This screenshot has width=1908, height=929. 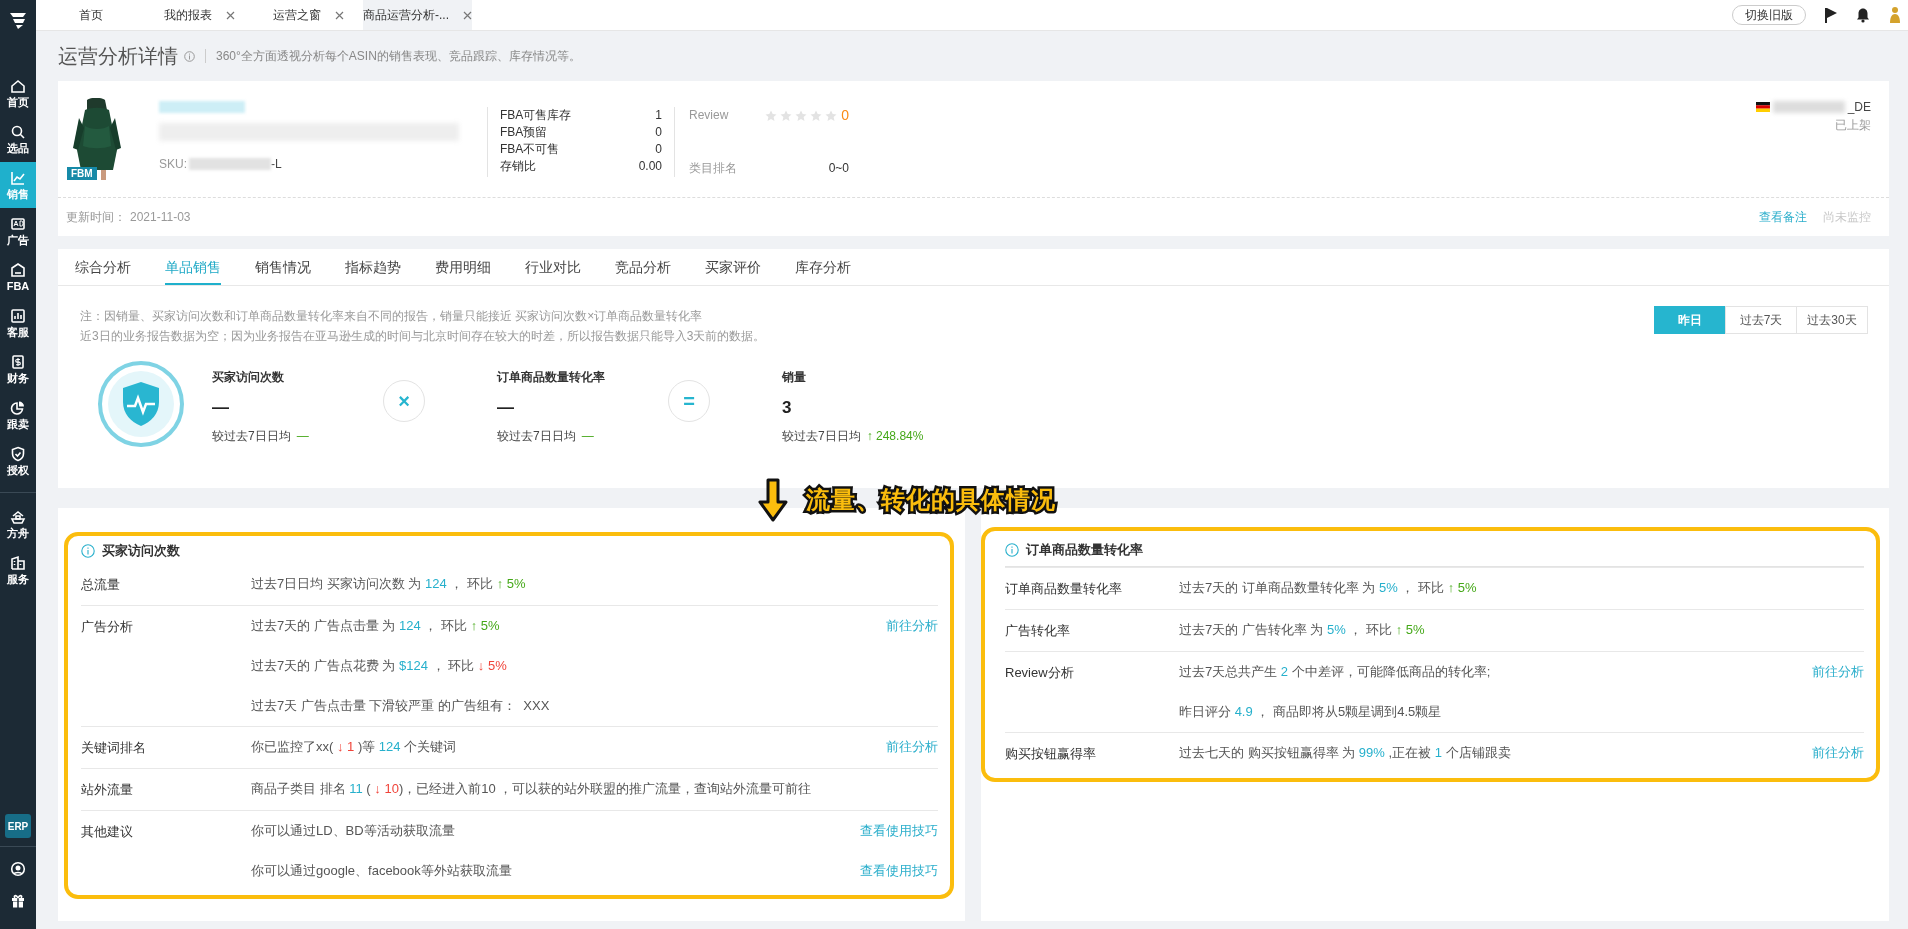 I want to click on page-subtitle: 360°全方面透视分析每个ASIN的销售表现、竞品跟踪、库存情况等。, so click(x=393, y=56).